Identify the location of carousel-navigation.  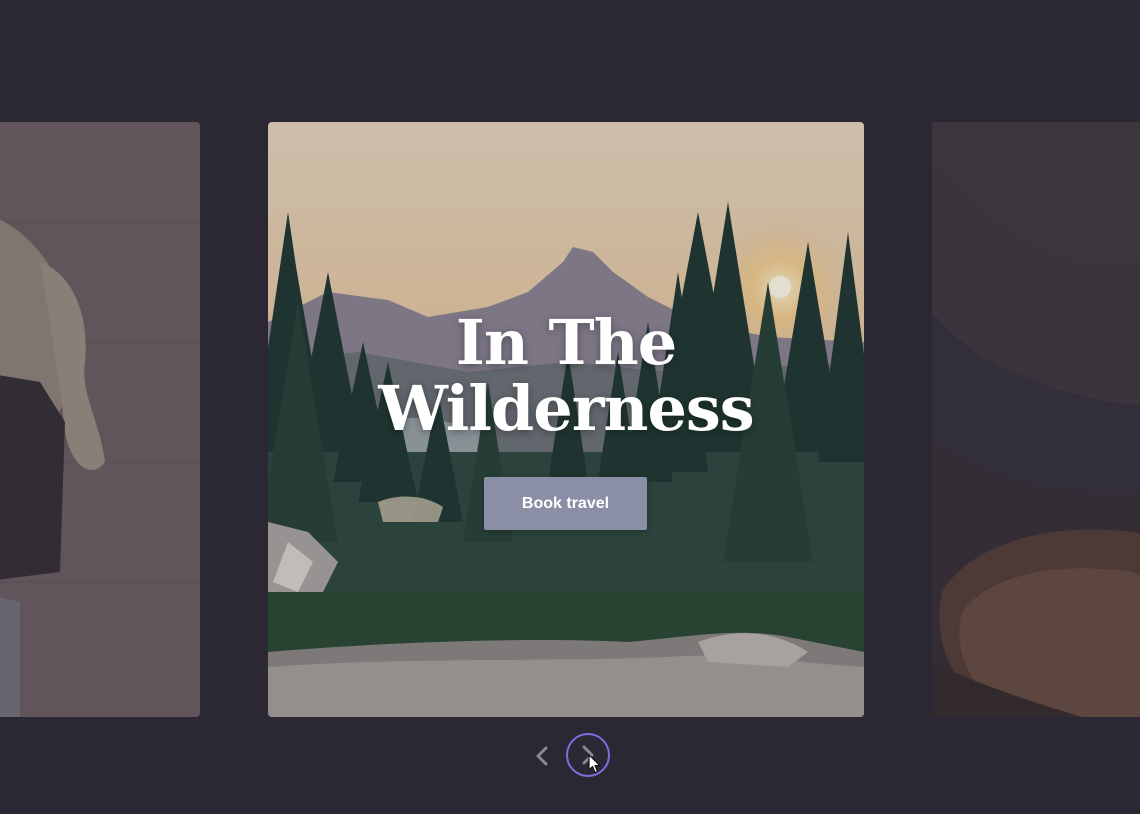
(570, 757).